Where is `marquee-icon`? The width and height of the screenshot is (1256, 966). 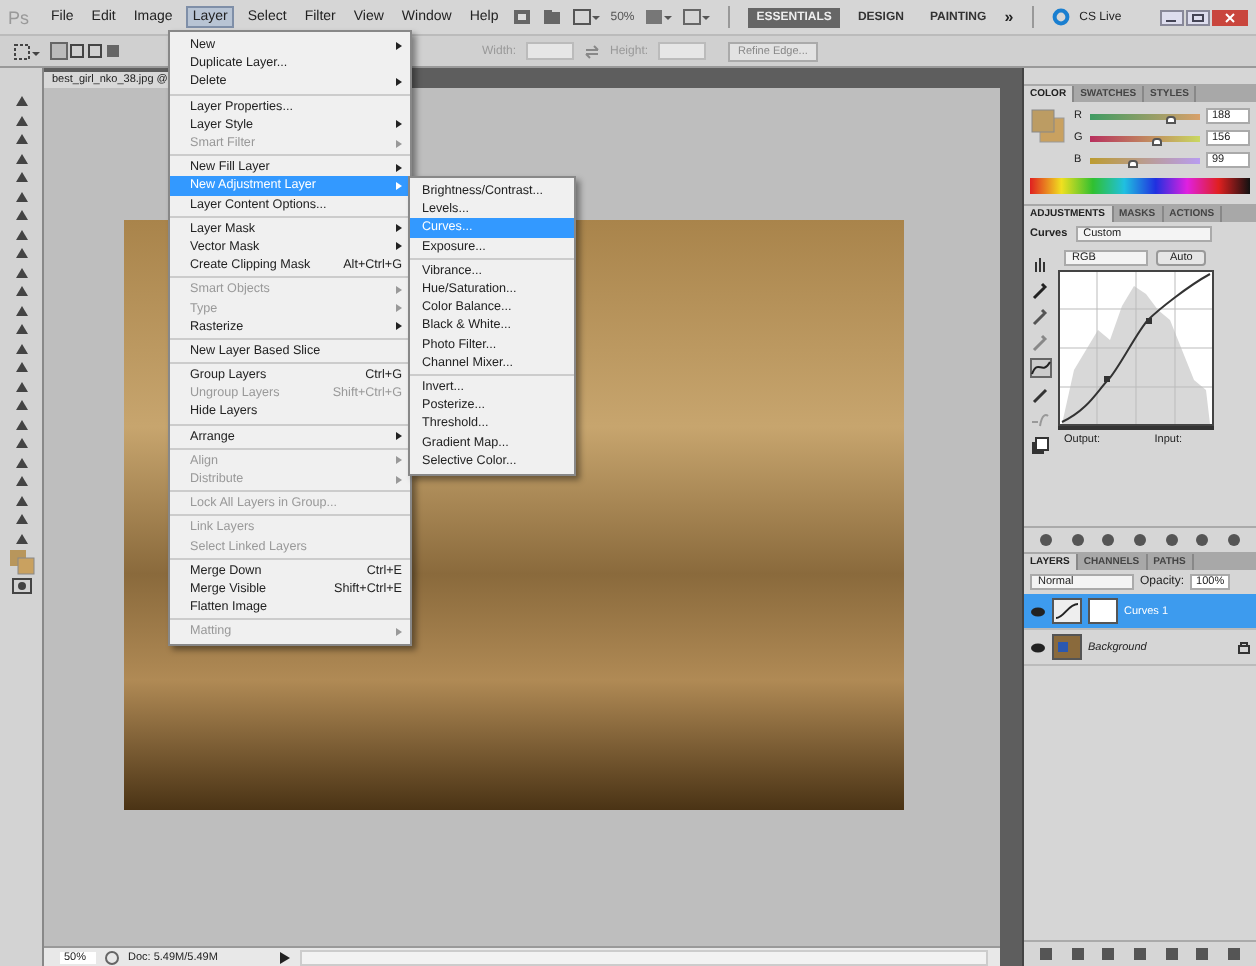 marquee-icon is located at coordinates (26, 51).